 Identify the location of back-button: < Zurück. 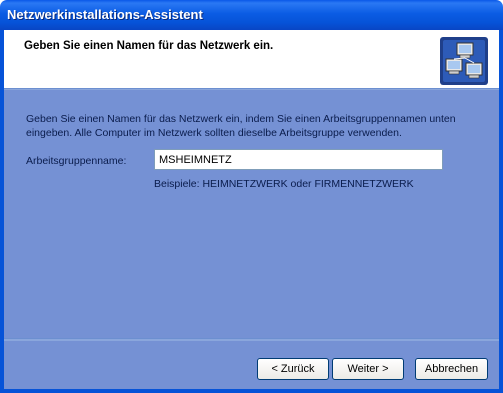
(293, 369).